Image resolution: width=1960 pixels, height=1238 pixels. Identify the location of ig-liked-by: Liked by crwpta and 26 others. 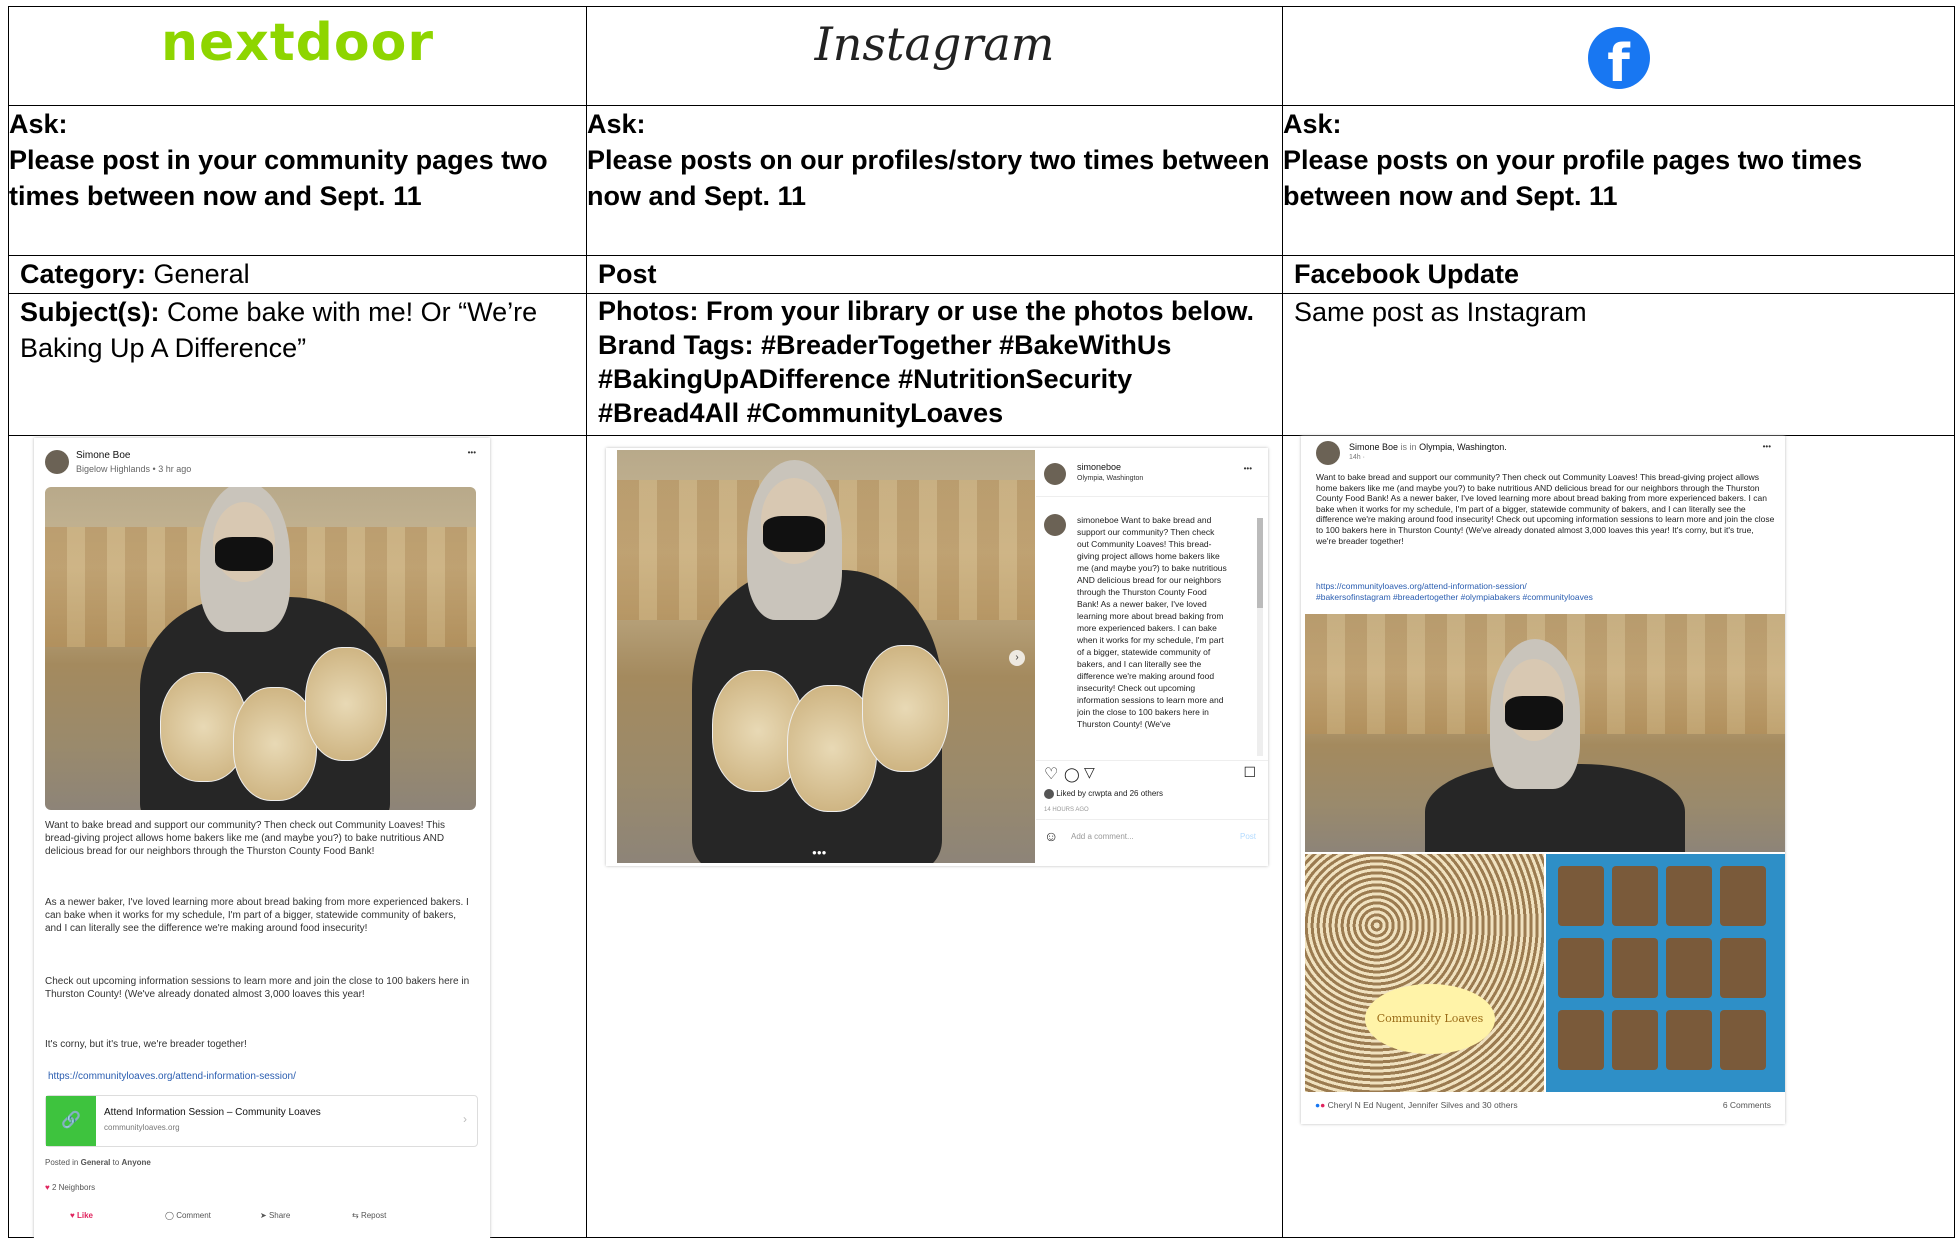
(1103, 794).